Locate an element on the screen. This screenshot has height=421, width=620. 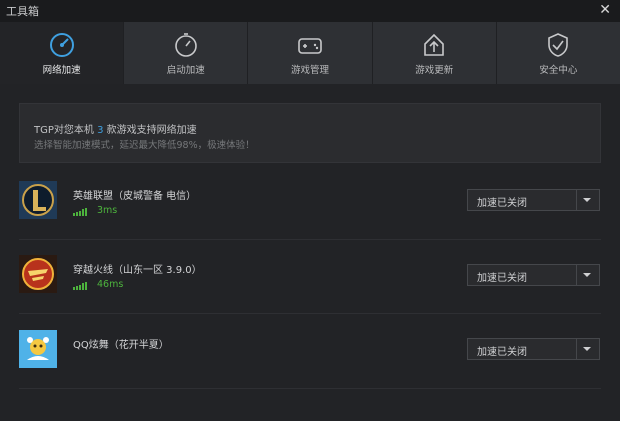
tab-label: 网络加速 is located at coordinates (61, 70).